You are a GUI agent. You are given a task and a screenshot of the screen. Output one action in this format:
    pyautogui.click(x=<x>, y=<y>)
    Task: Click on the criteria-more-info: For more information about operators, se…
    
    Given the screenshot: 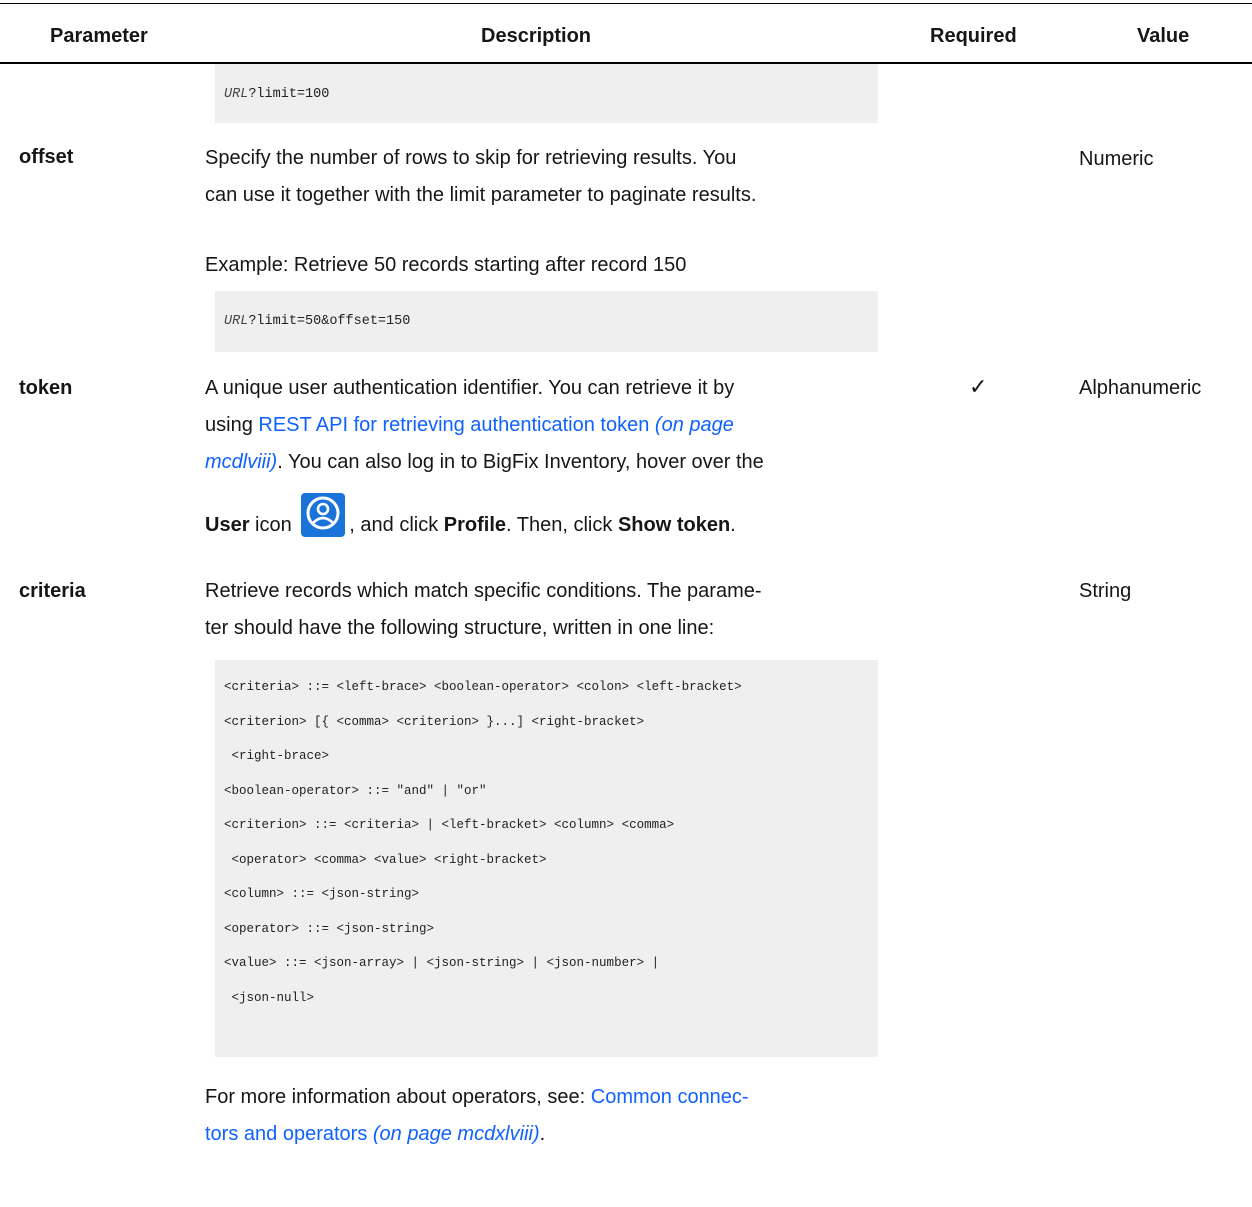 What is the action you would take?
    pyautogui.click(x=477, y=1115)
    